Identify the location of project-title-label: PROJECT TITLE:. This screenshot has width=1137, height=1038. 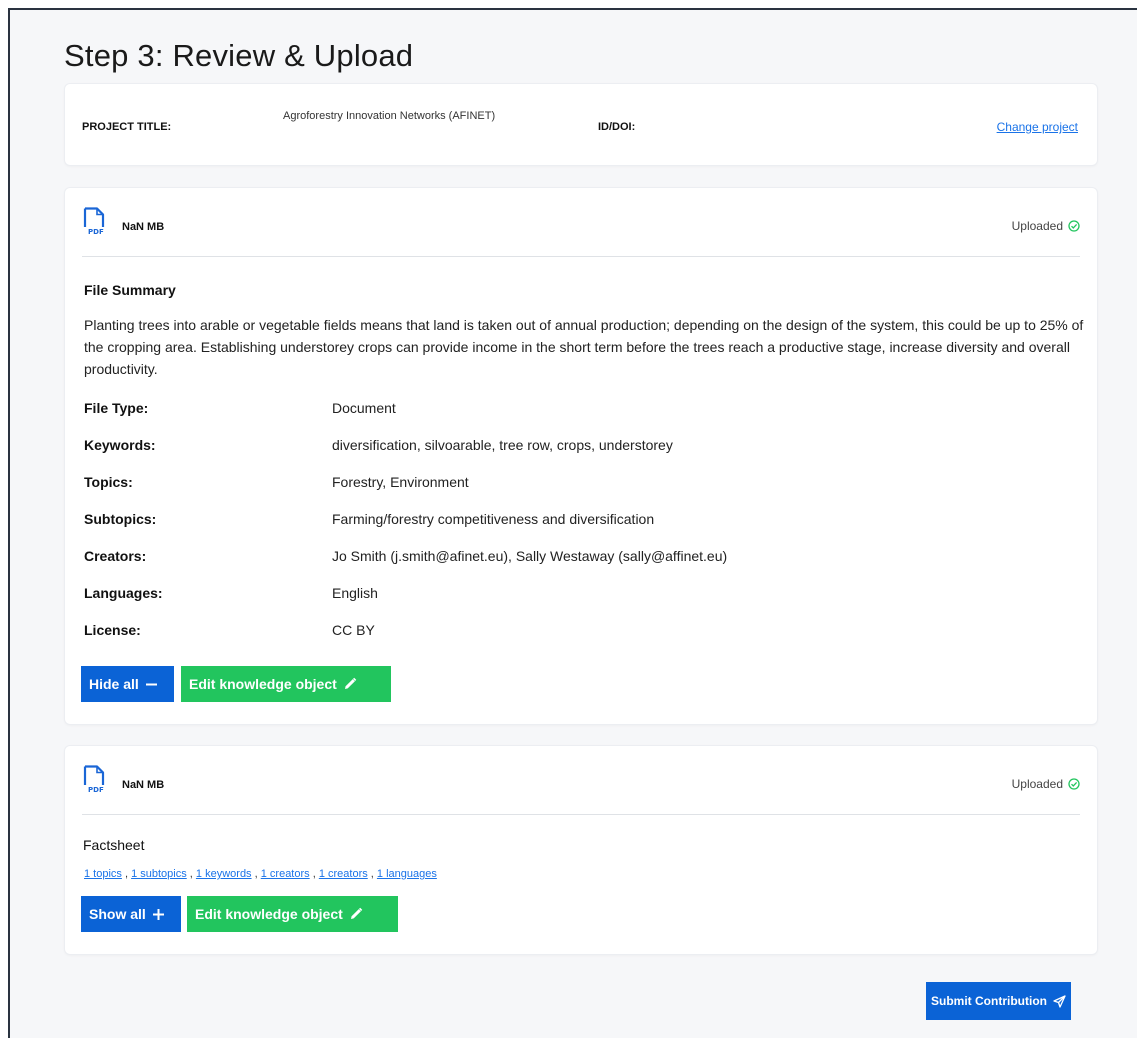
(127, 127).